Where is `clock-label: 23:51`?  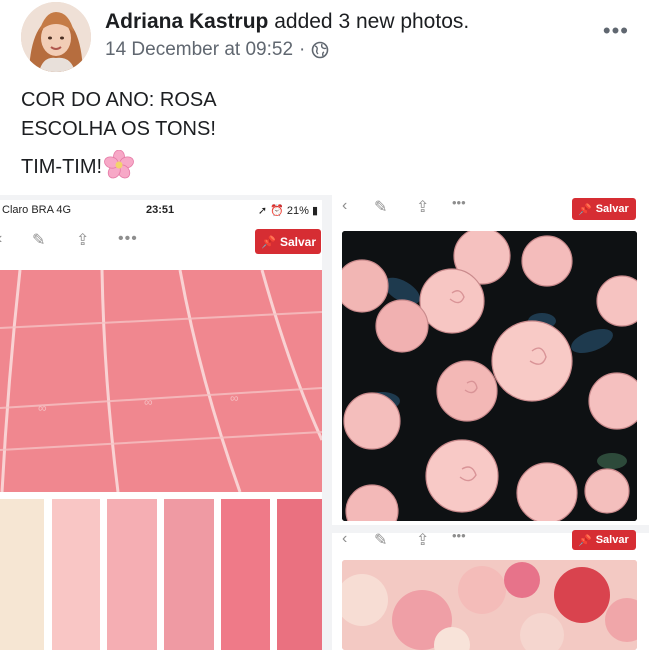 clock-label: 23:51 is located at coordinates (160, 210).